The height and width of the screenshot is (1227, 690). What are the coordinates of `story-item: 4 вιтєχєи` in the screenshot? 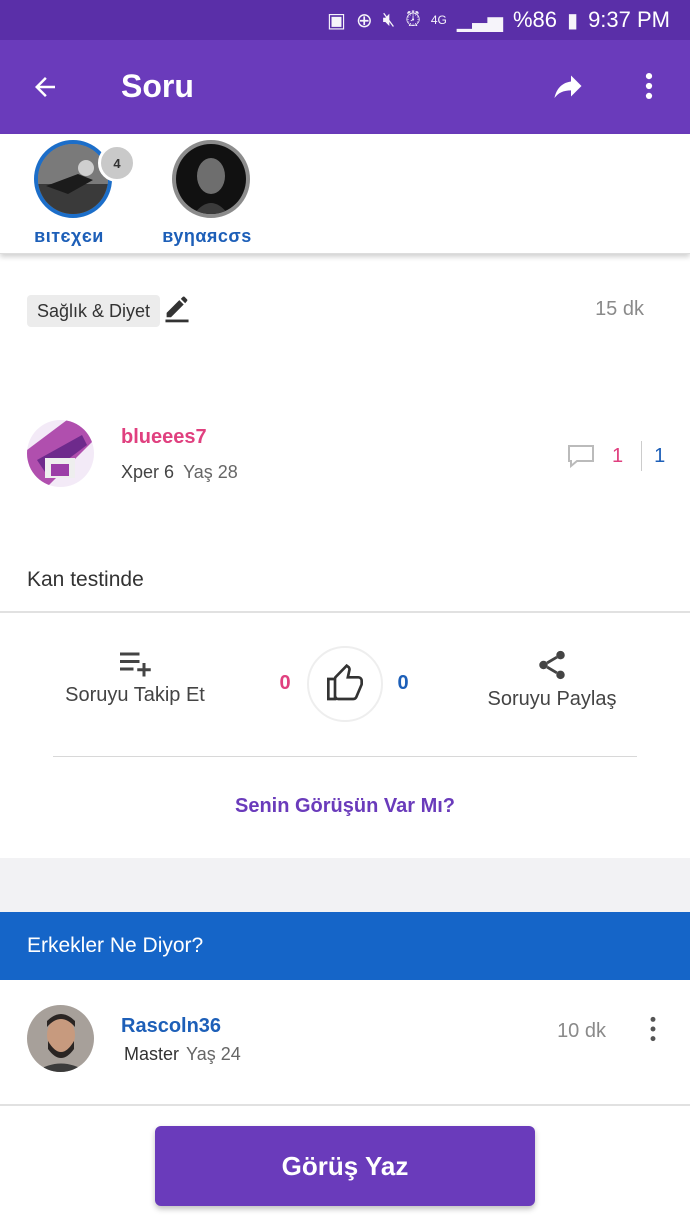 It's located at (75, 195).